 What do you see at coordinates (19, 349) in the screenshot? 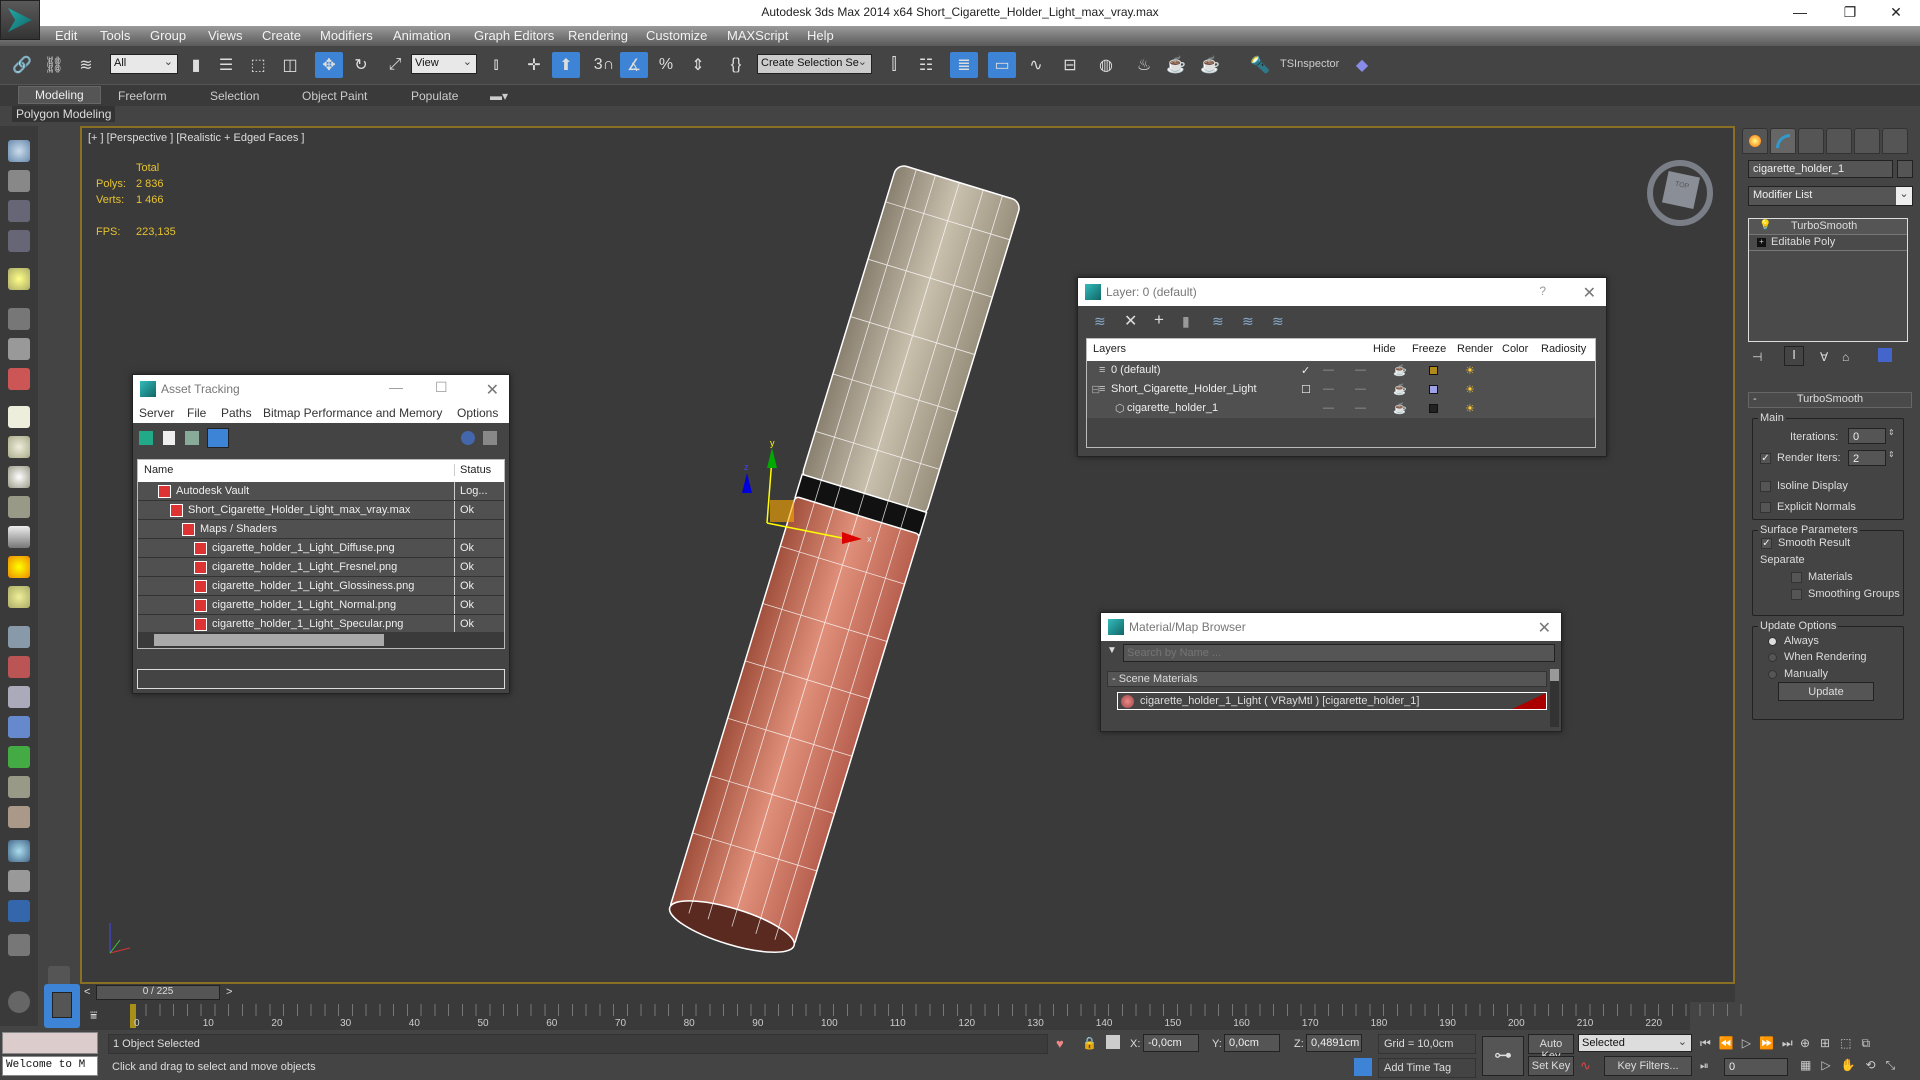
I see `camera-half-icon` at bounding box center [19, 349].